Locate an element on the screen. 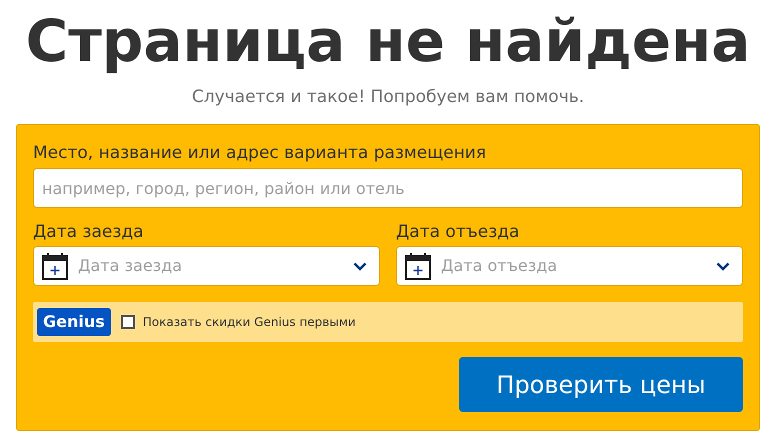 This screenshot has height=448, width=776. date-input: Дата отъезда is located at coordinates (573, 266).